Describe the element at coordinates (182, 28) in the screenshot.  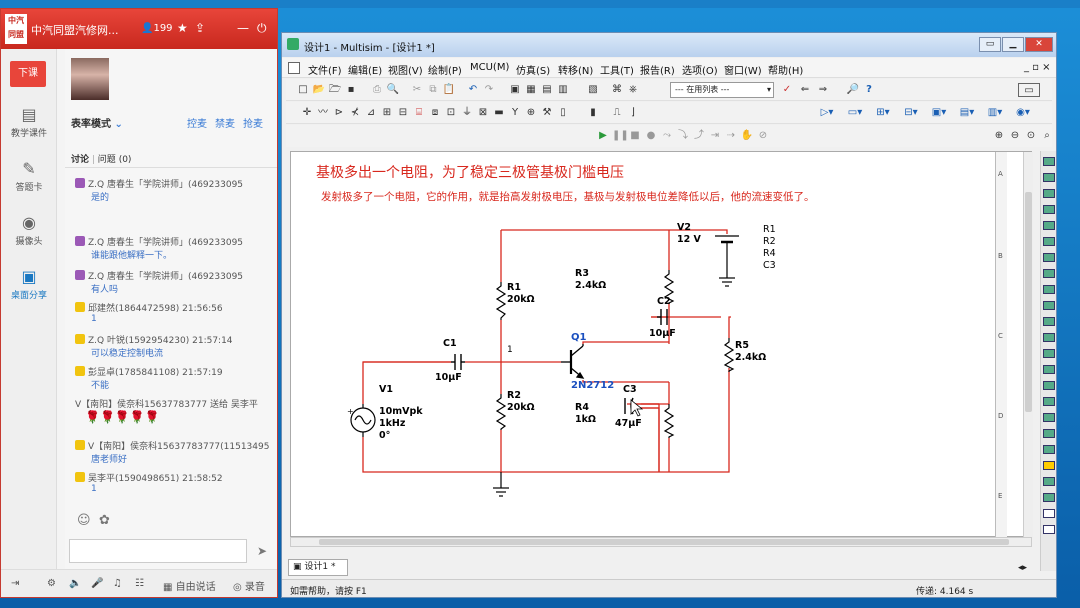
I see `star-icon: ★` at that location.